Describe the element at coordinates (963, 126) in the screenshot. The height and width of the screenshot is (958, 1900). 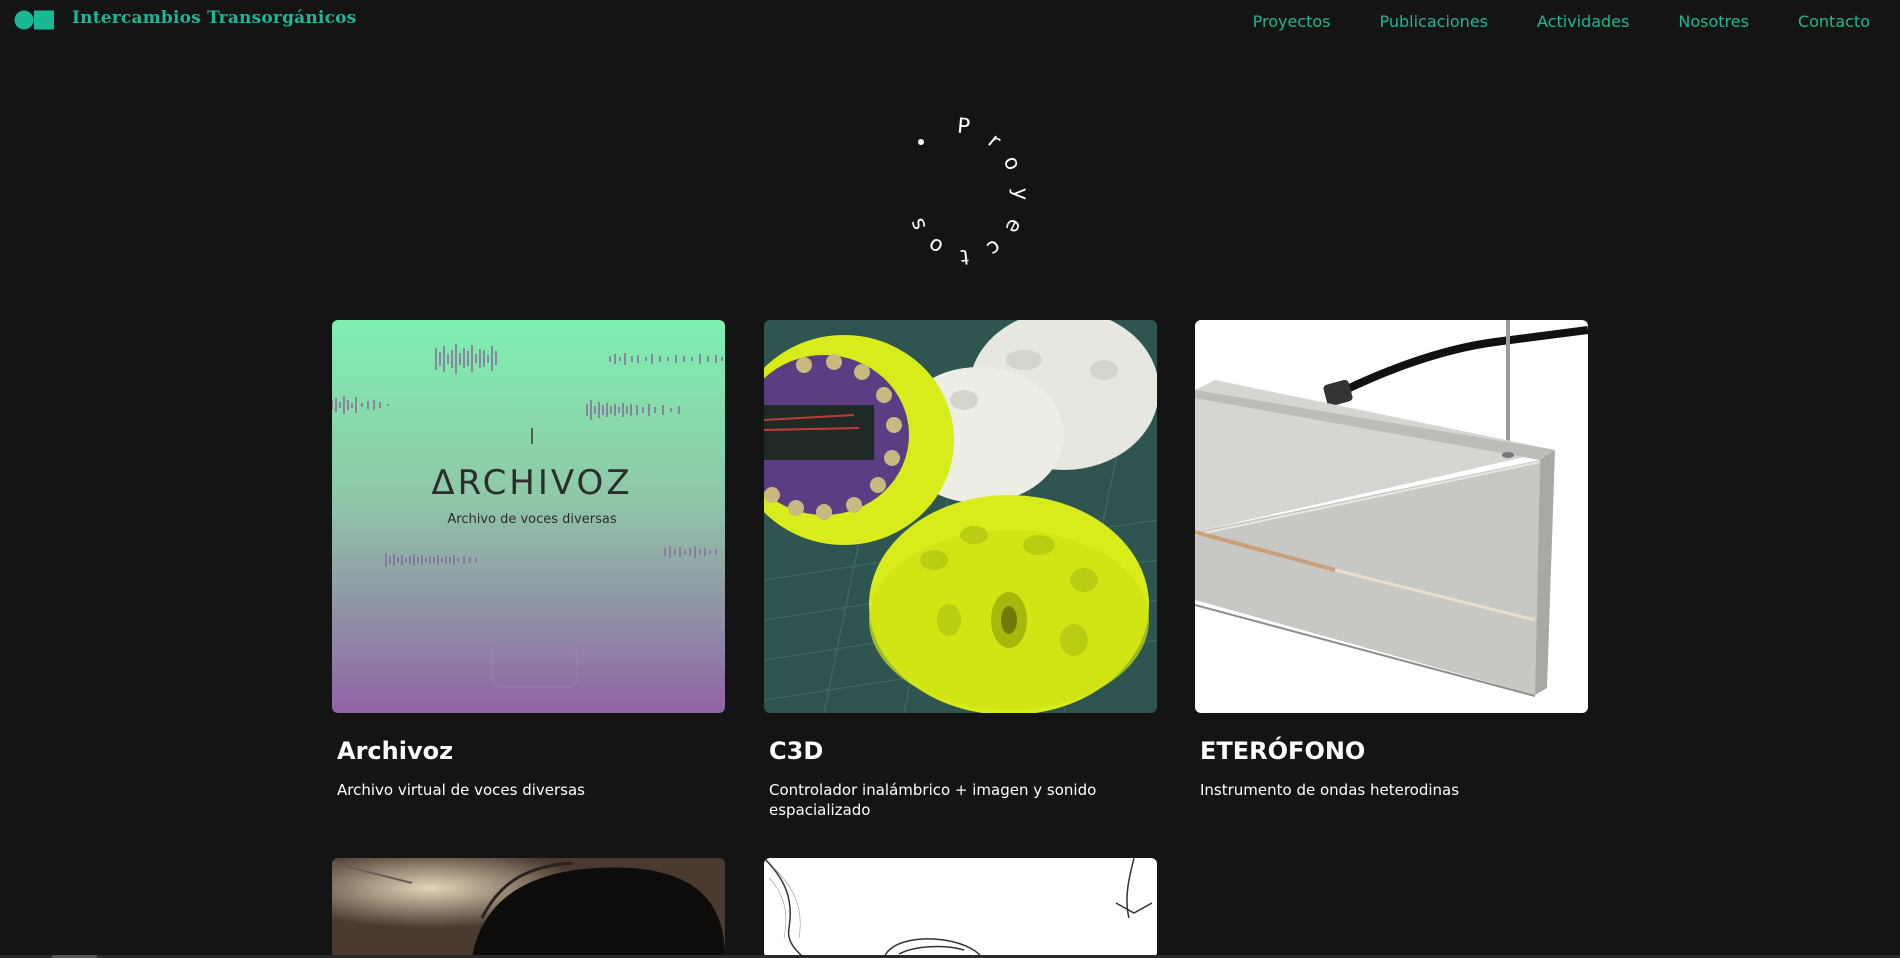
I see `circle-letter: P` at that location.